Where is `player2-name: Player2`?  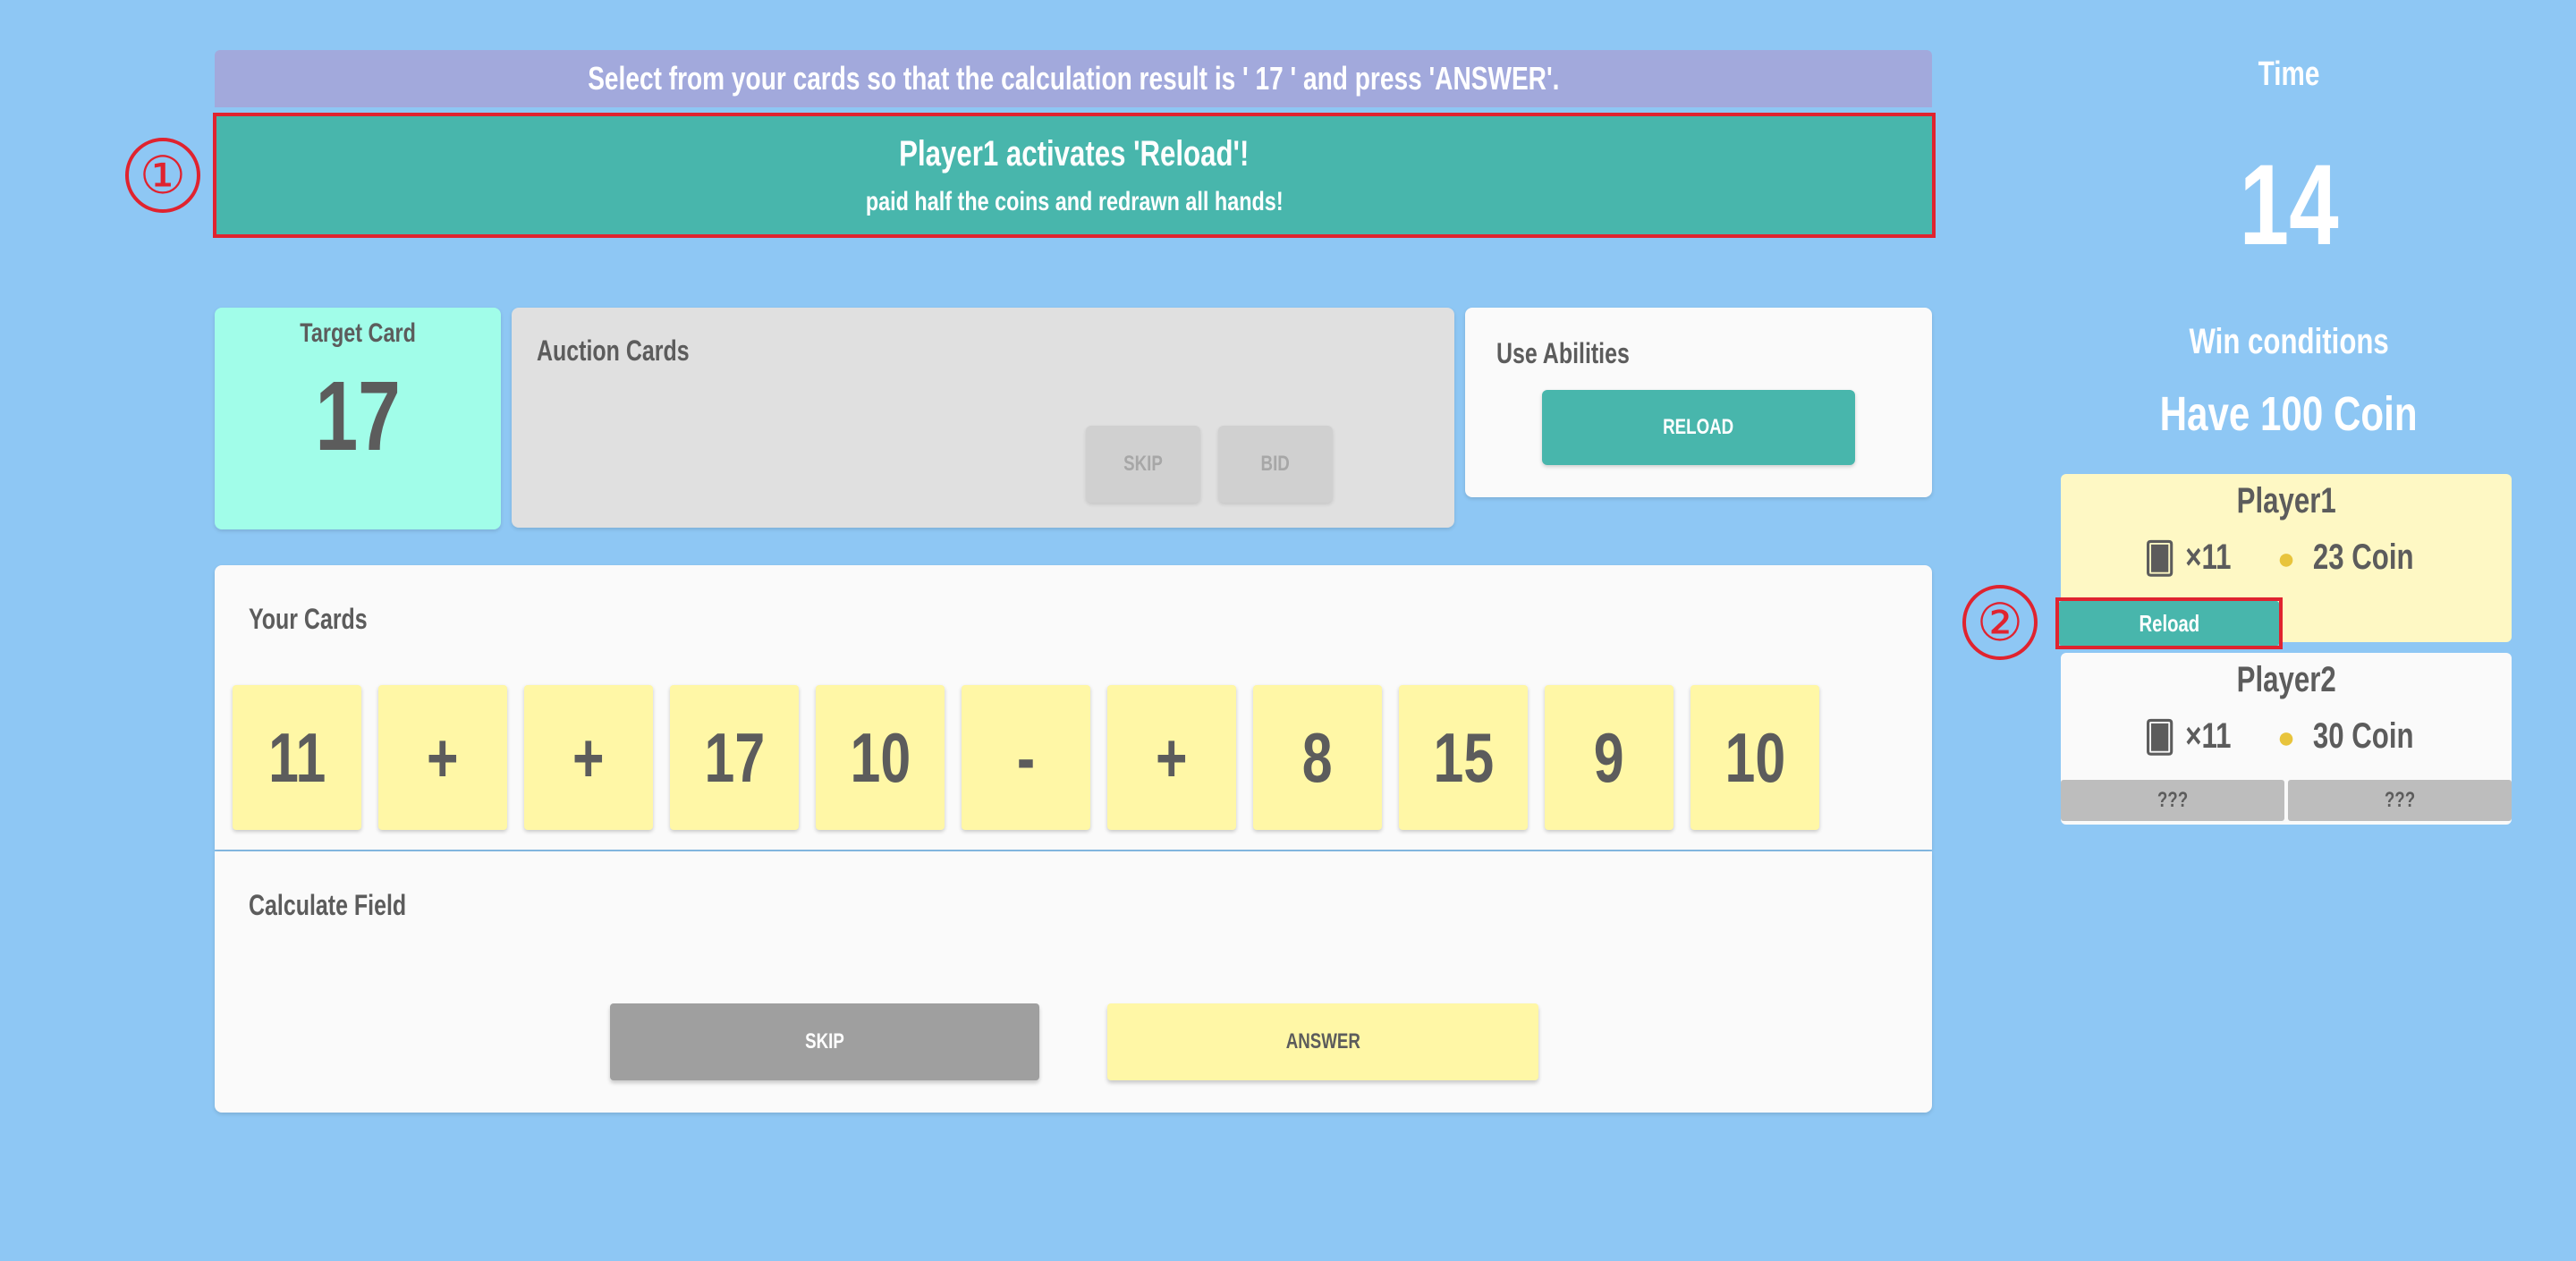 player2-name: Player2 is located at coordinates (2286, 680).